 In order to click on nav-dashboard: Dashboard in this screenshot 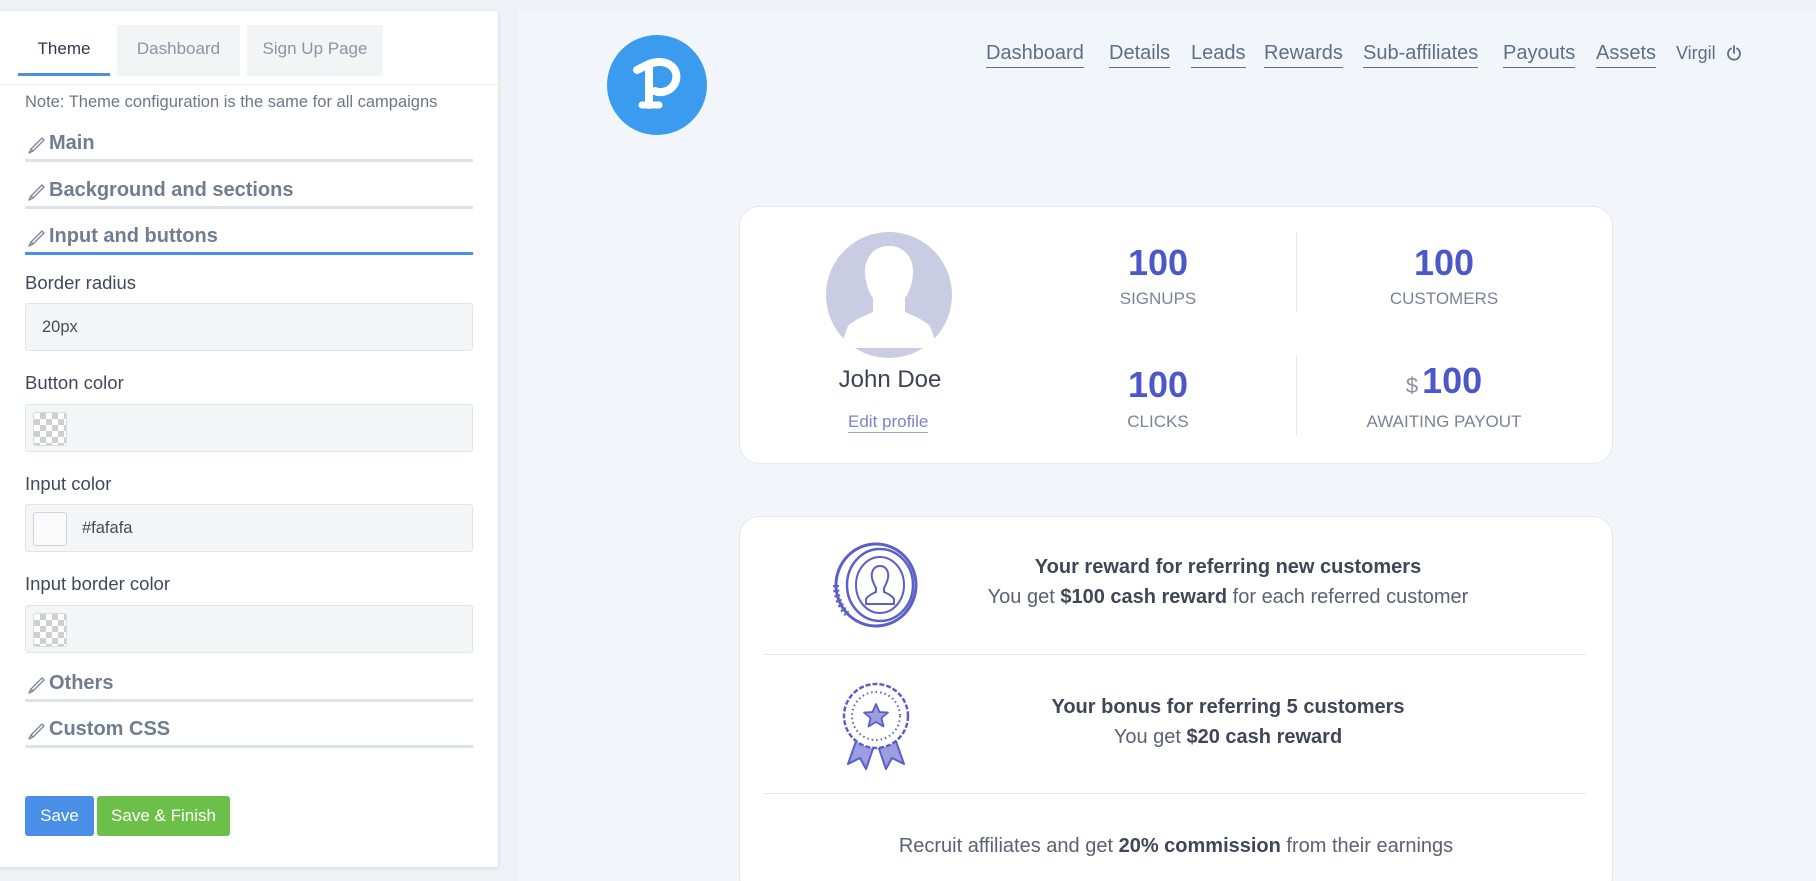, I will do `click(1035, 55)`.